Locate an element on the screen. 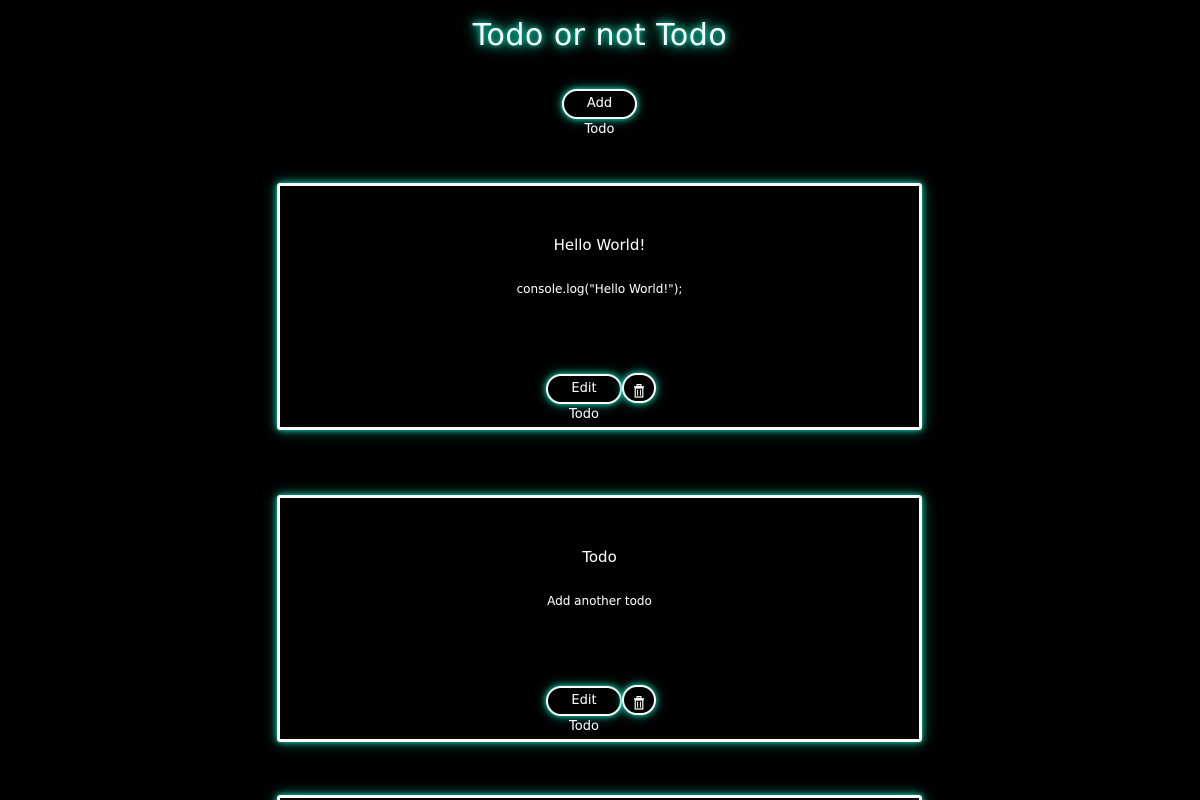  todo-card is located at coordinates (599, 797).